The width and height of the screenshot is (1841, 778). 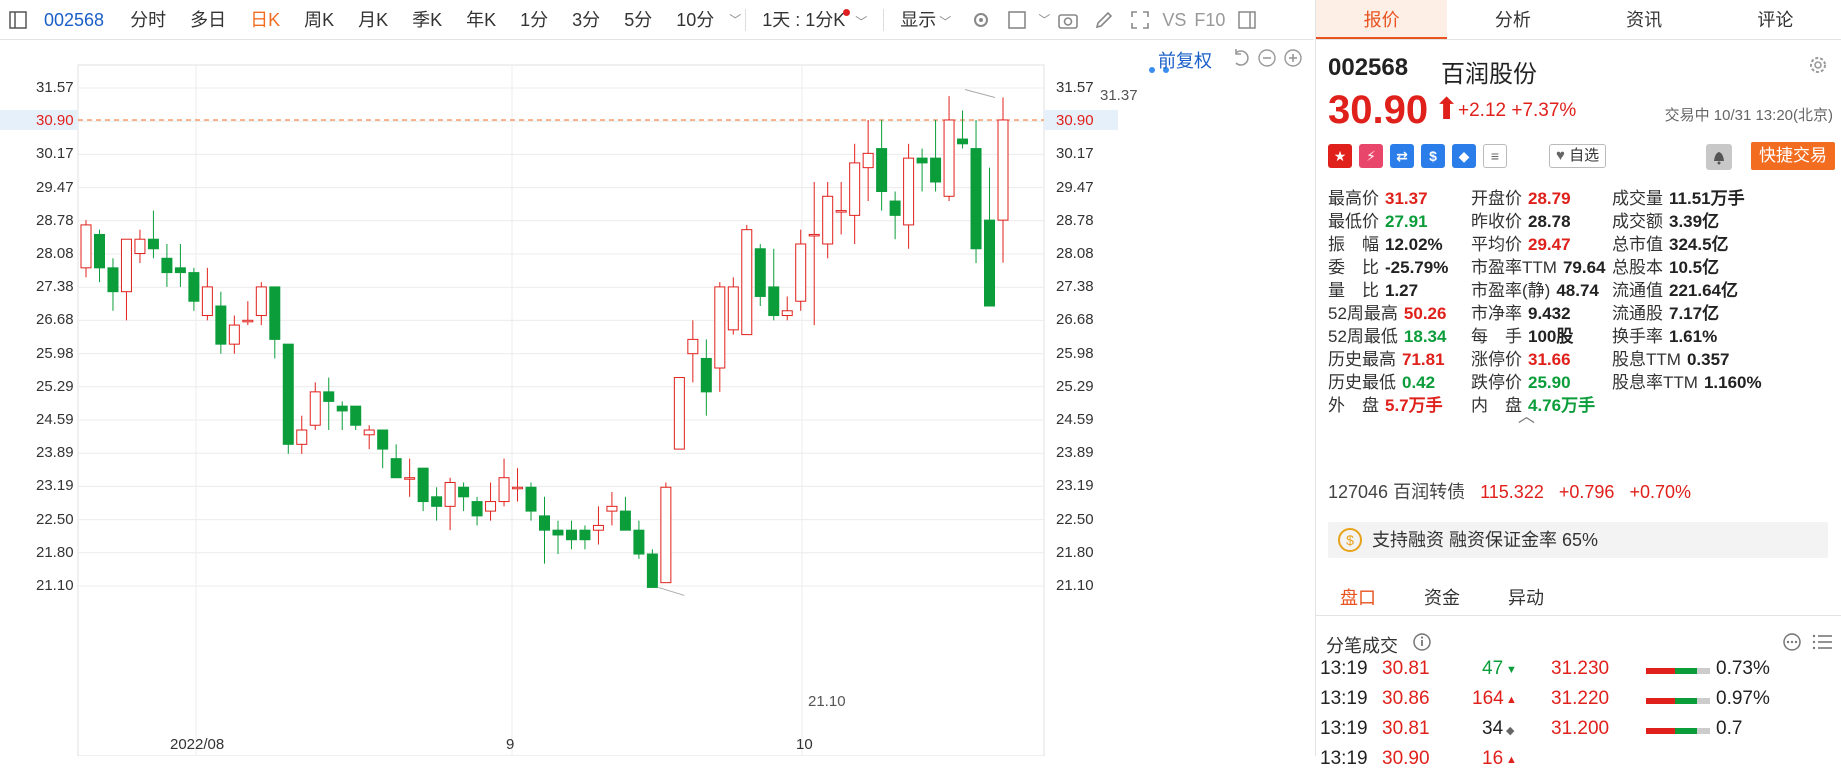 I want to click on lightning-icon: ⚡, so click(x=1371, y=156).